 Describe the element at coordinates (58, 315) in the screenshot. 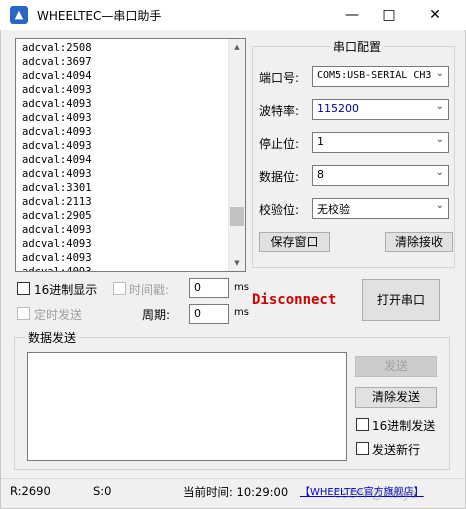

I see `timed-send-label: 定时发送` at that location.